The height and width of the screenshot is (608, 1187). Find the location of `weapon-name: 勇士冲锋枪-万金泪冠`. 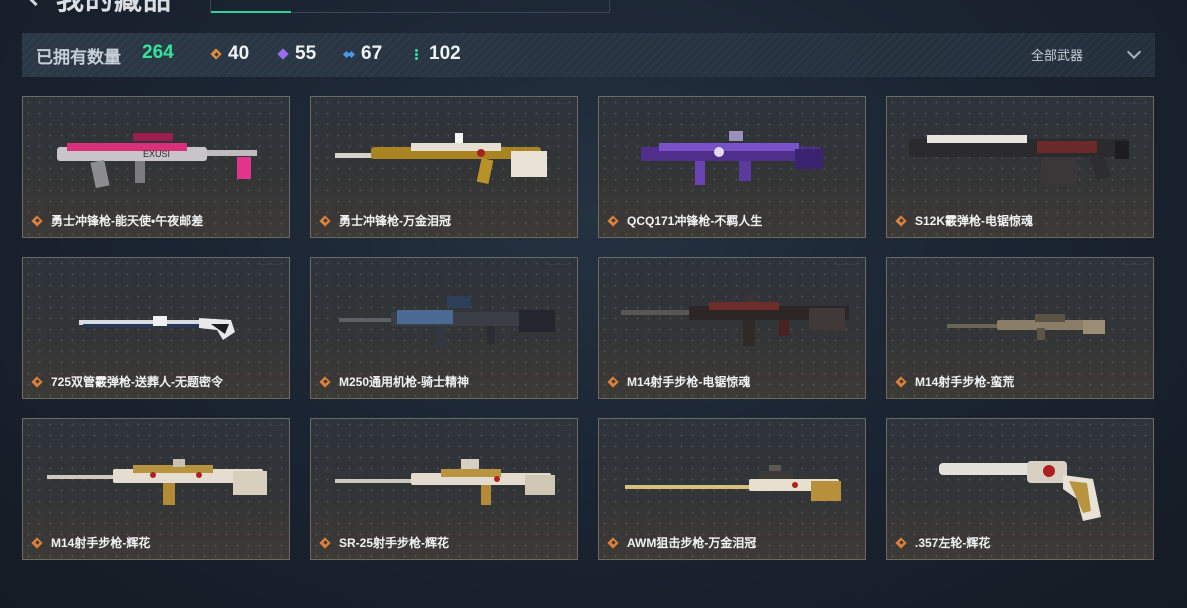

weapon-name: 勇士冲锋枪-万金泪冠 is located at coordinates (395, 221).